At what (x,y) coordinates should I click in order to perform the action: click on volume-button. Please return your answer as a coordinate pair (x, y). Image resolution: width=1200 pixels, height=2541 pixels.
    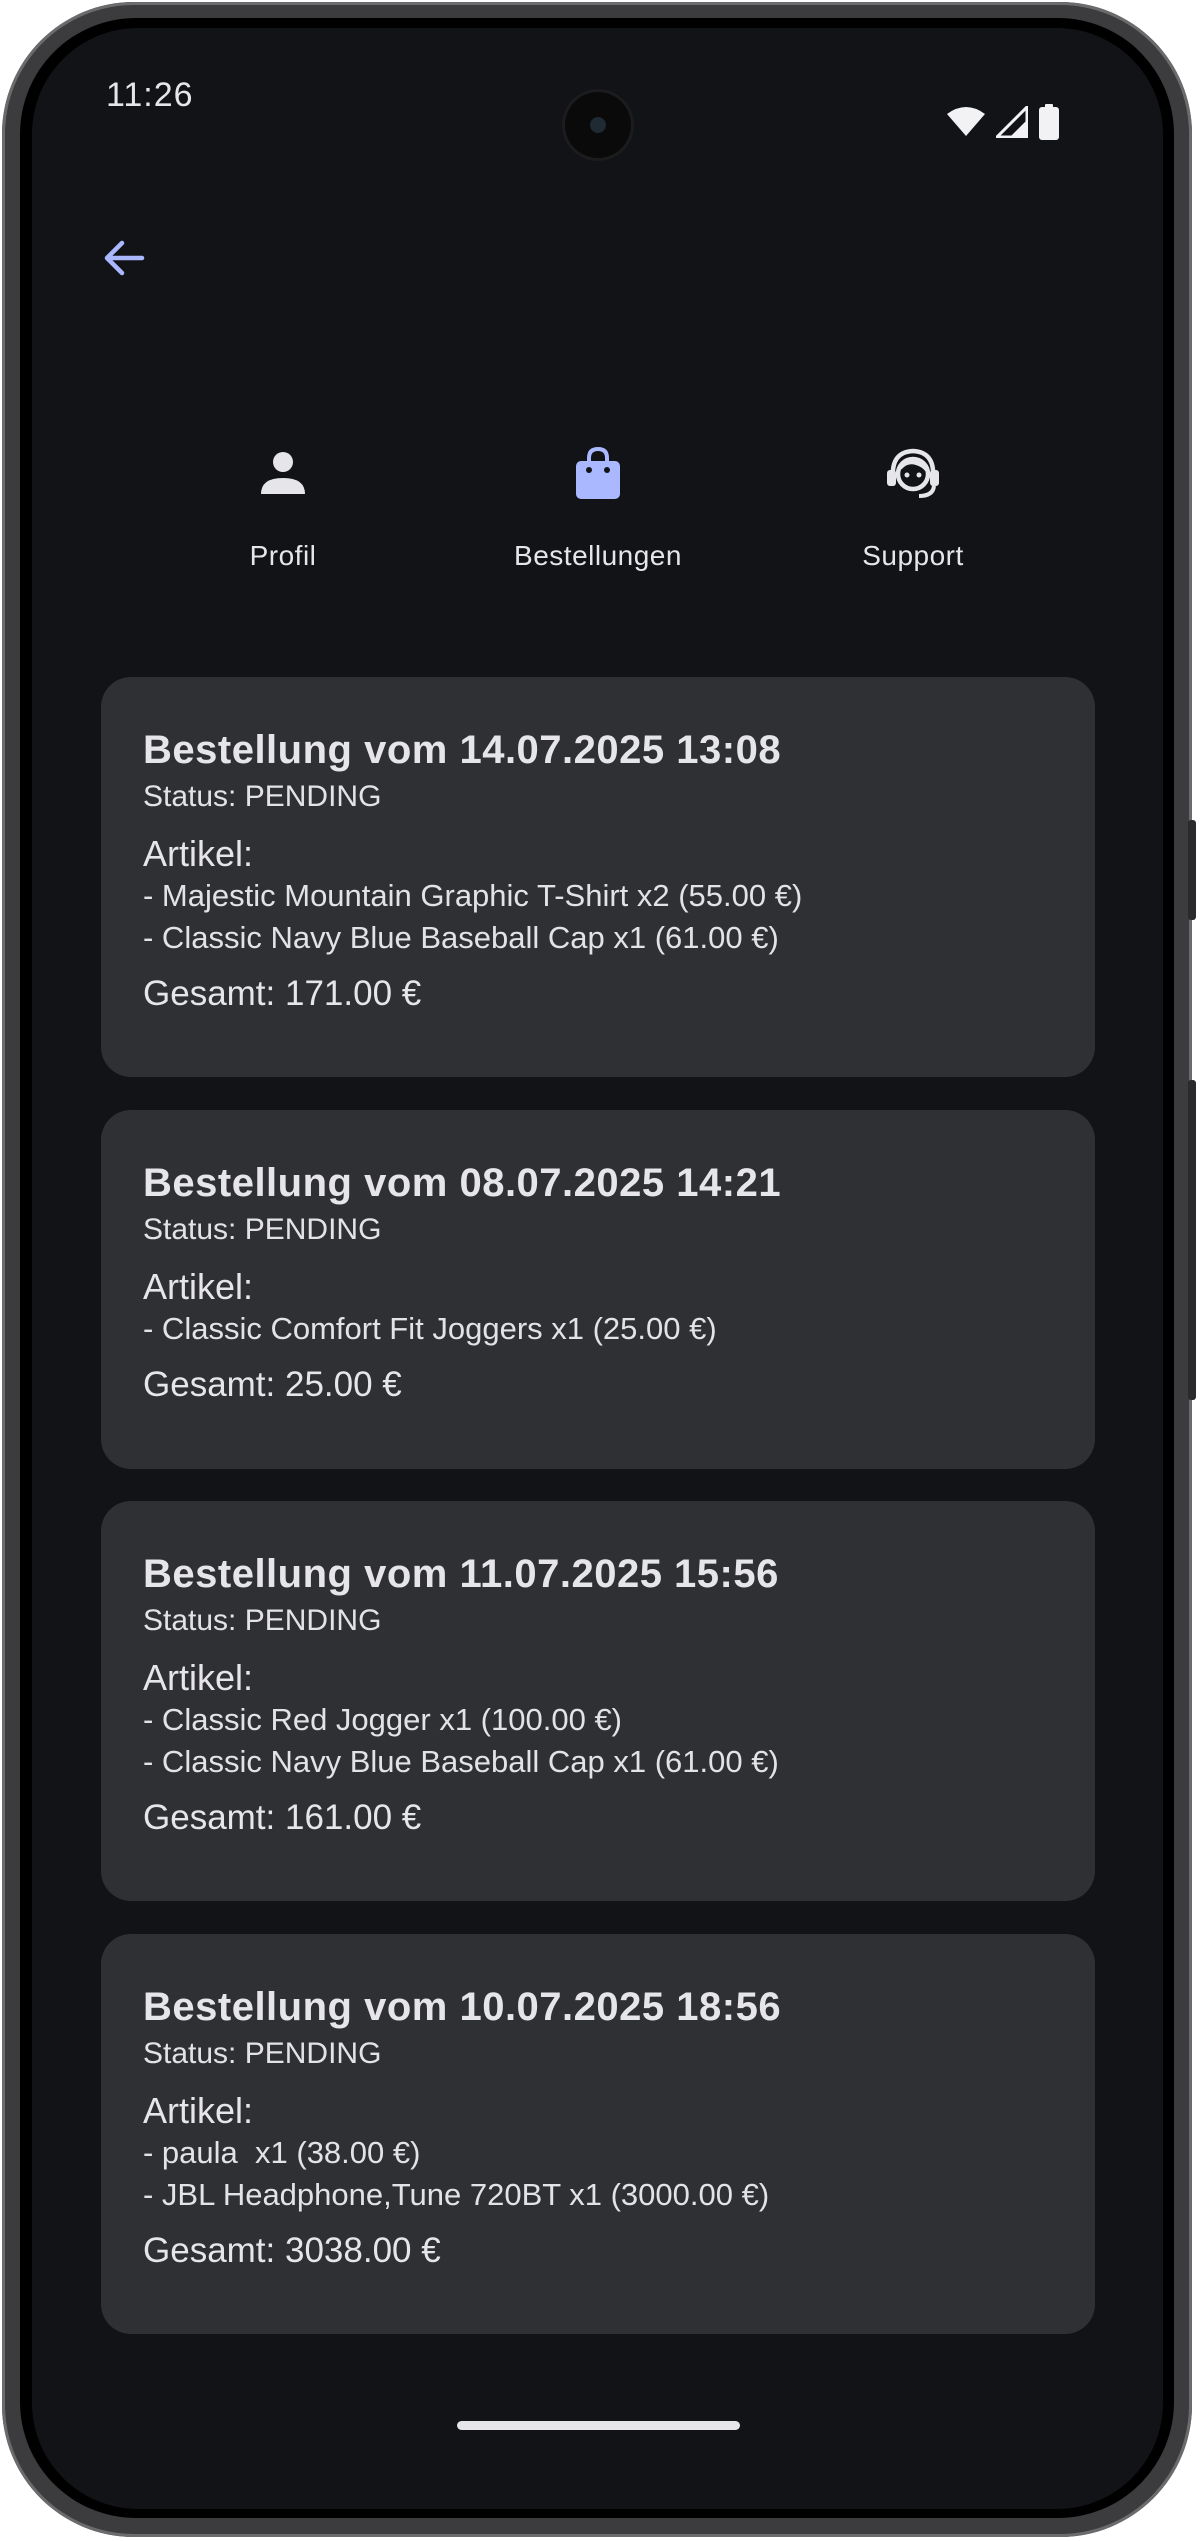
    Looking at the image, I should click on (1192, 1240).